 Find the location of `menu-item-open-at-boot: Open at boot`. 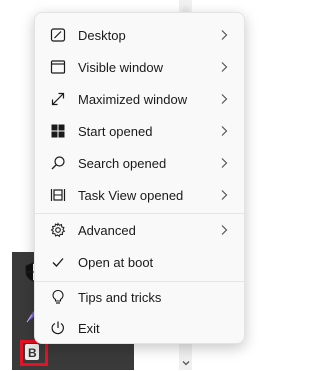

menu-item-open-at-boot: Open at boot is located at coordinates (139, 262).